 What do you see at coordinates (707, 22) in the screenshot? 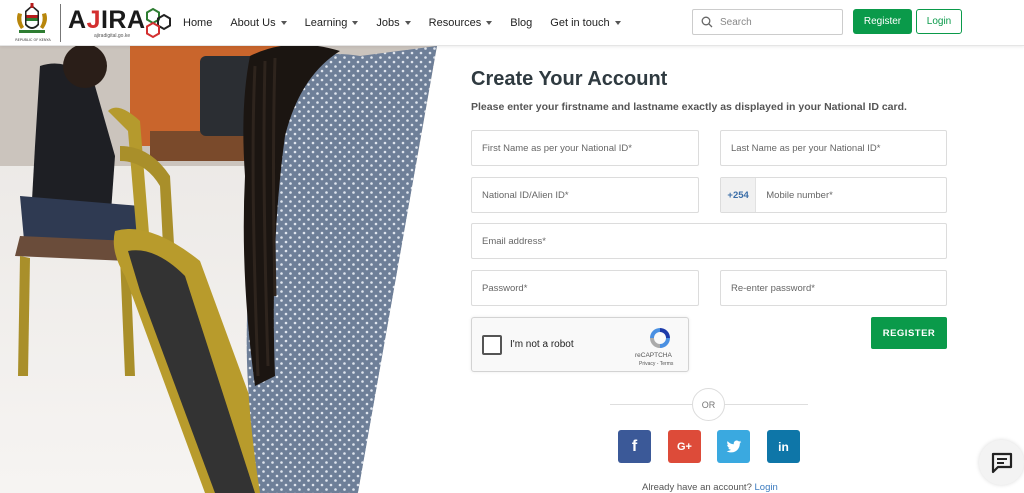
I see `search-icon` at bounding box center [707, 22].